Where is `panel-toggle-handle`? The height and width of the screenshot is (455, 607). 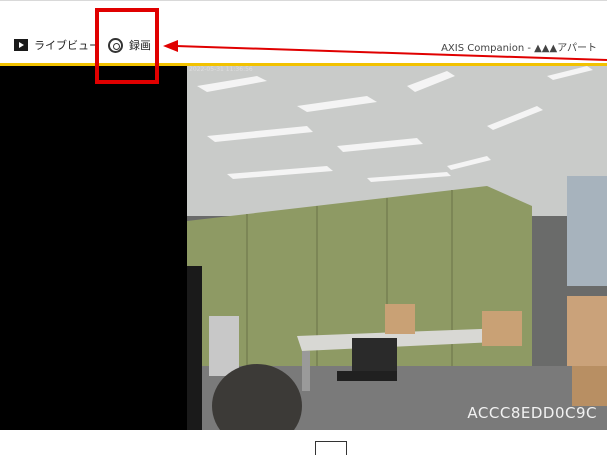 panel-toggle-handle is located at coordinates (331, 448).